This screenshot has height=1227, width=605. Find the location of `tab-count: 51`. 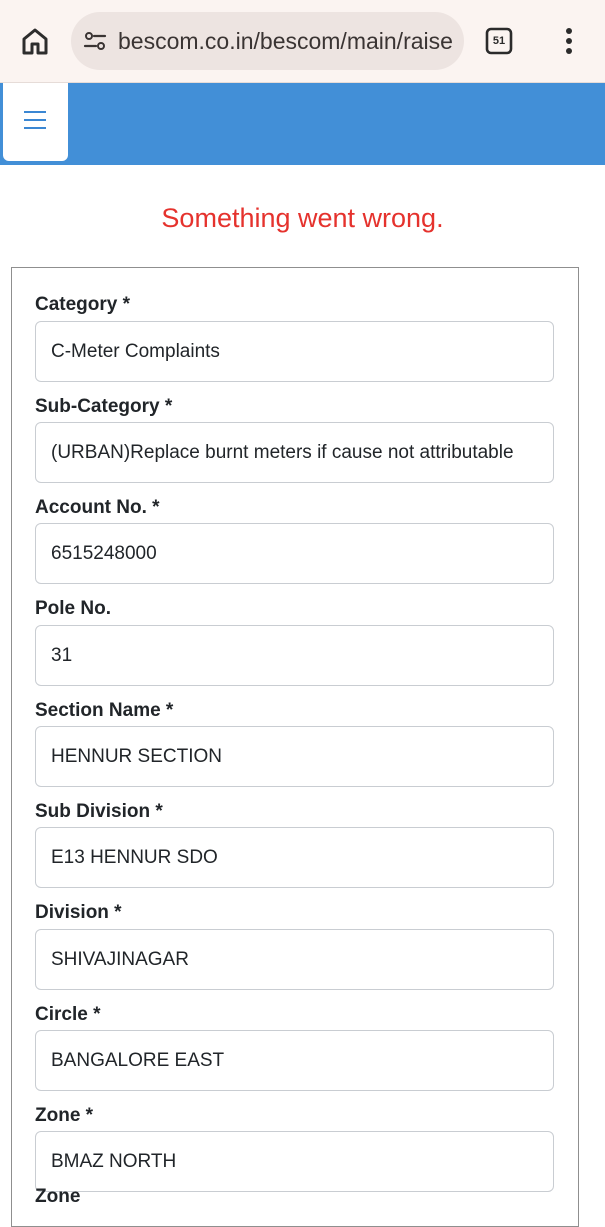

tab-count: 51 is located at coordinates (499, 41).